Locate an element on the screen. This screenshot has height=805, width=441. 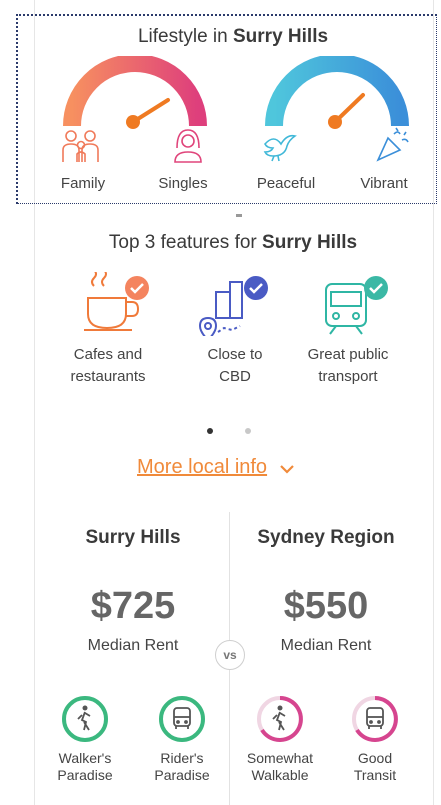
gauge-label-peaceful: Peaceful is located at coordinates (286, 183).